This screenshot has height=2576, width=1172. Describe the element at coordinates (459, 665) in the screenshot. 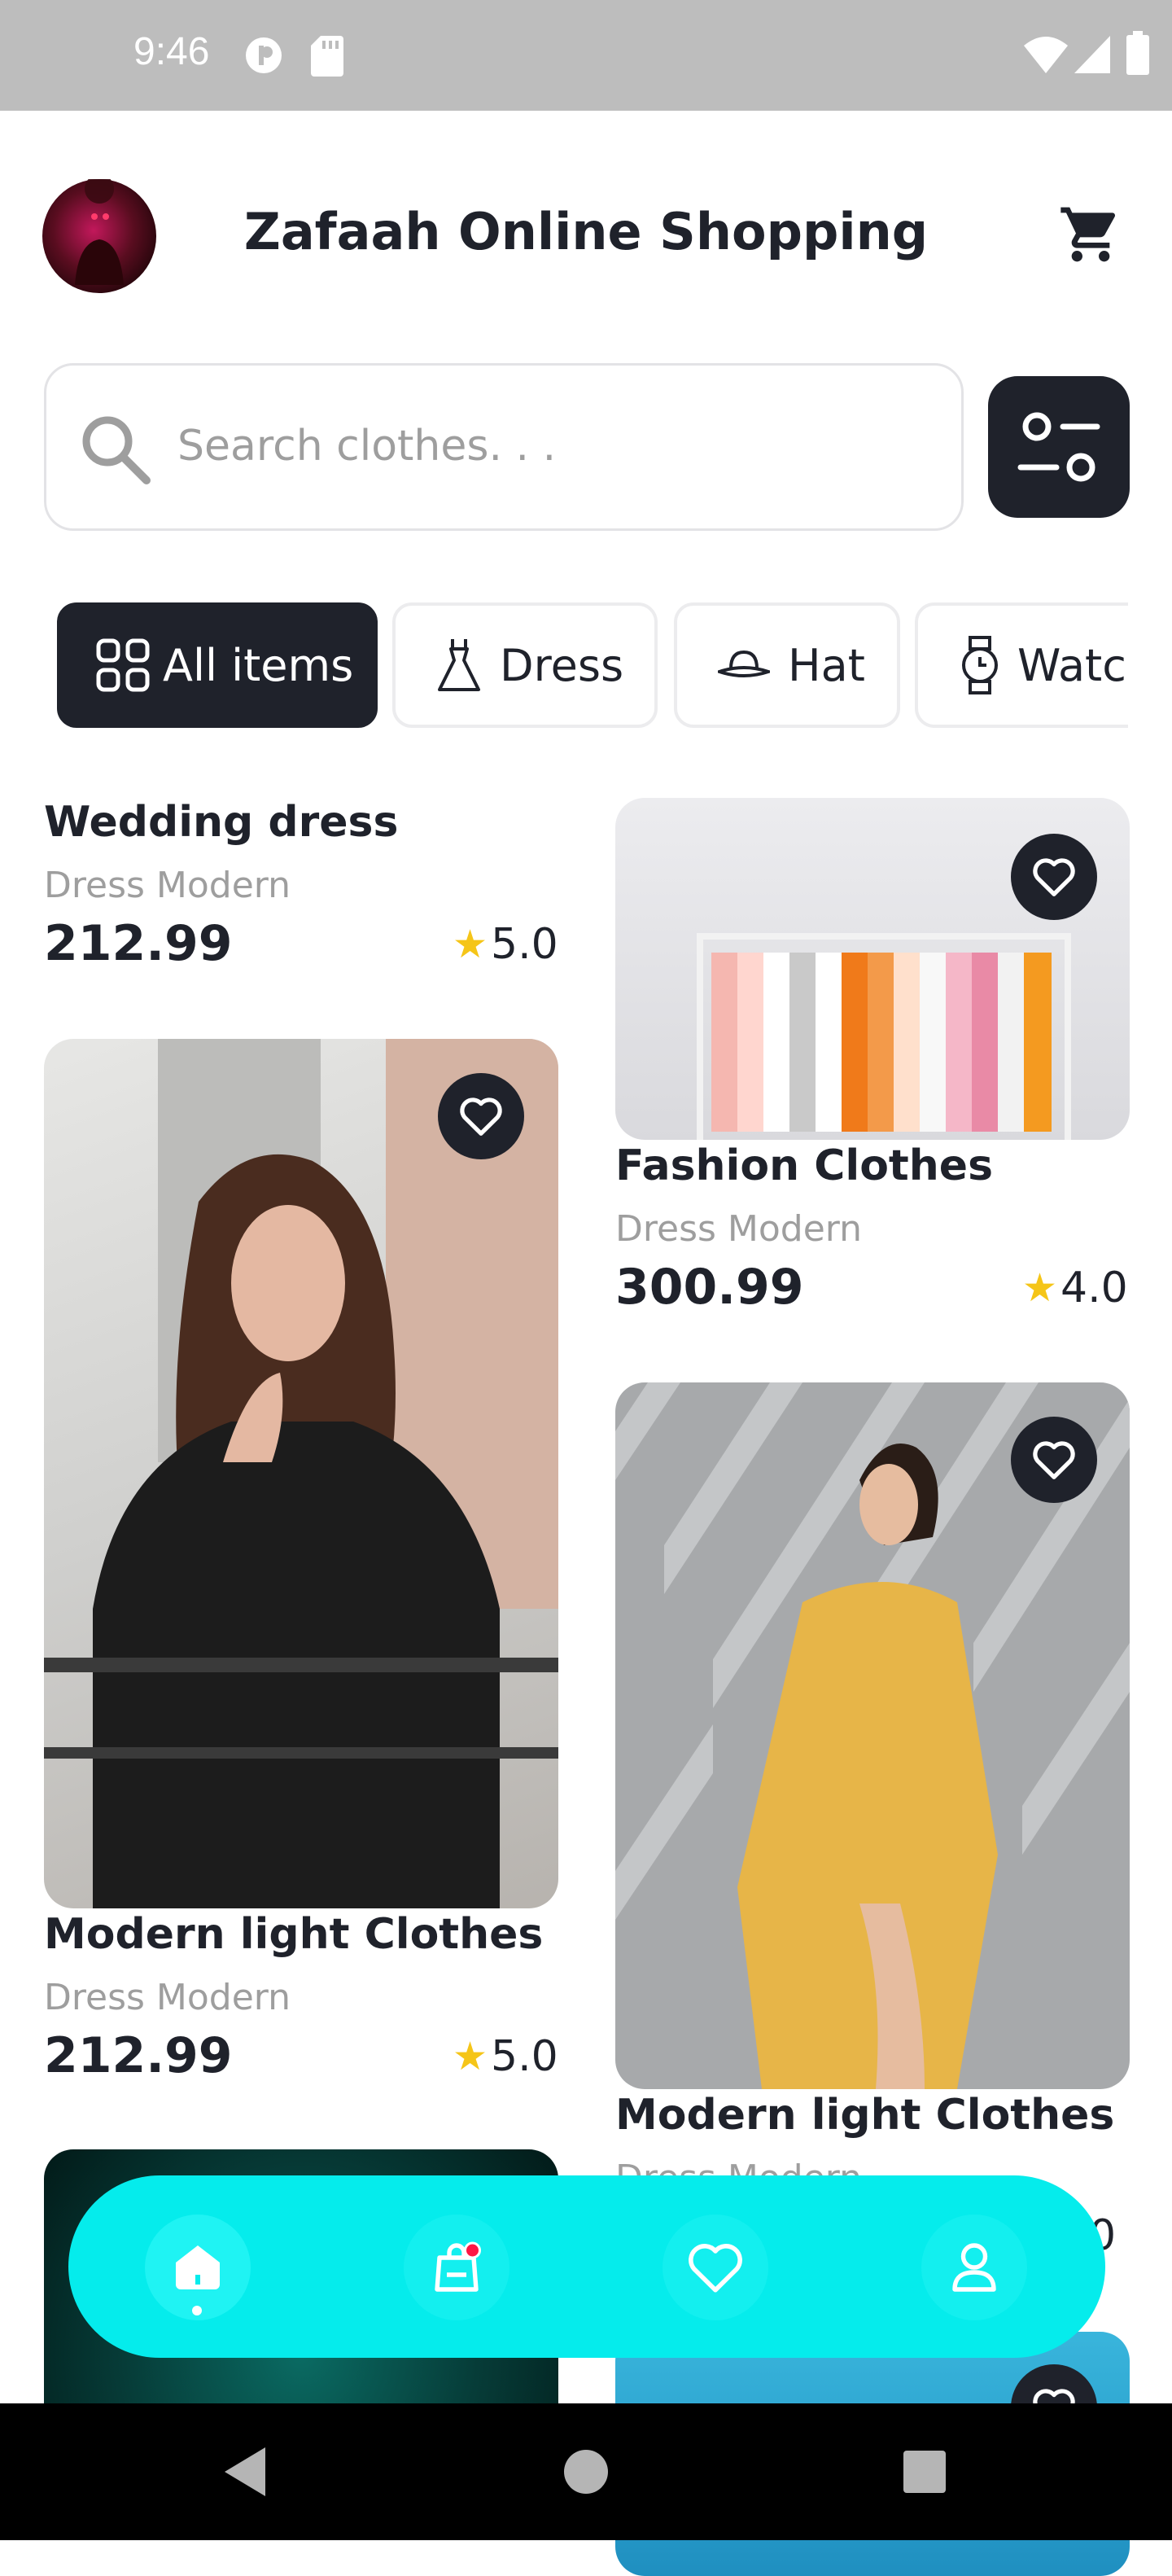

I see `dress-icon` at that location.